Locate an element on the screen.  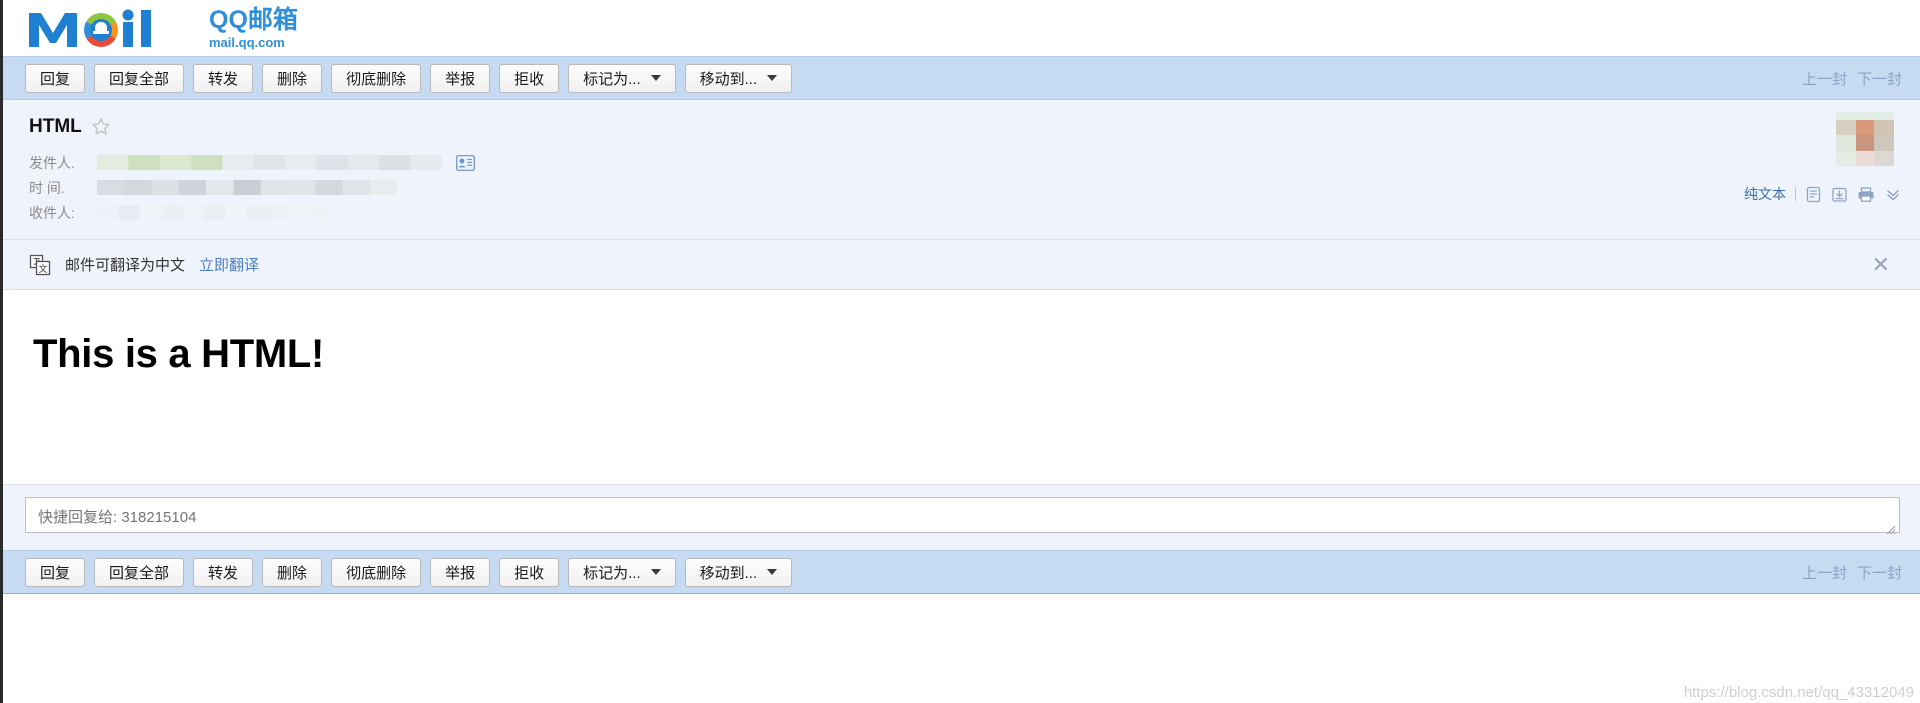
quick-reply-input is located at coordinates (962, 515).